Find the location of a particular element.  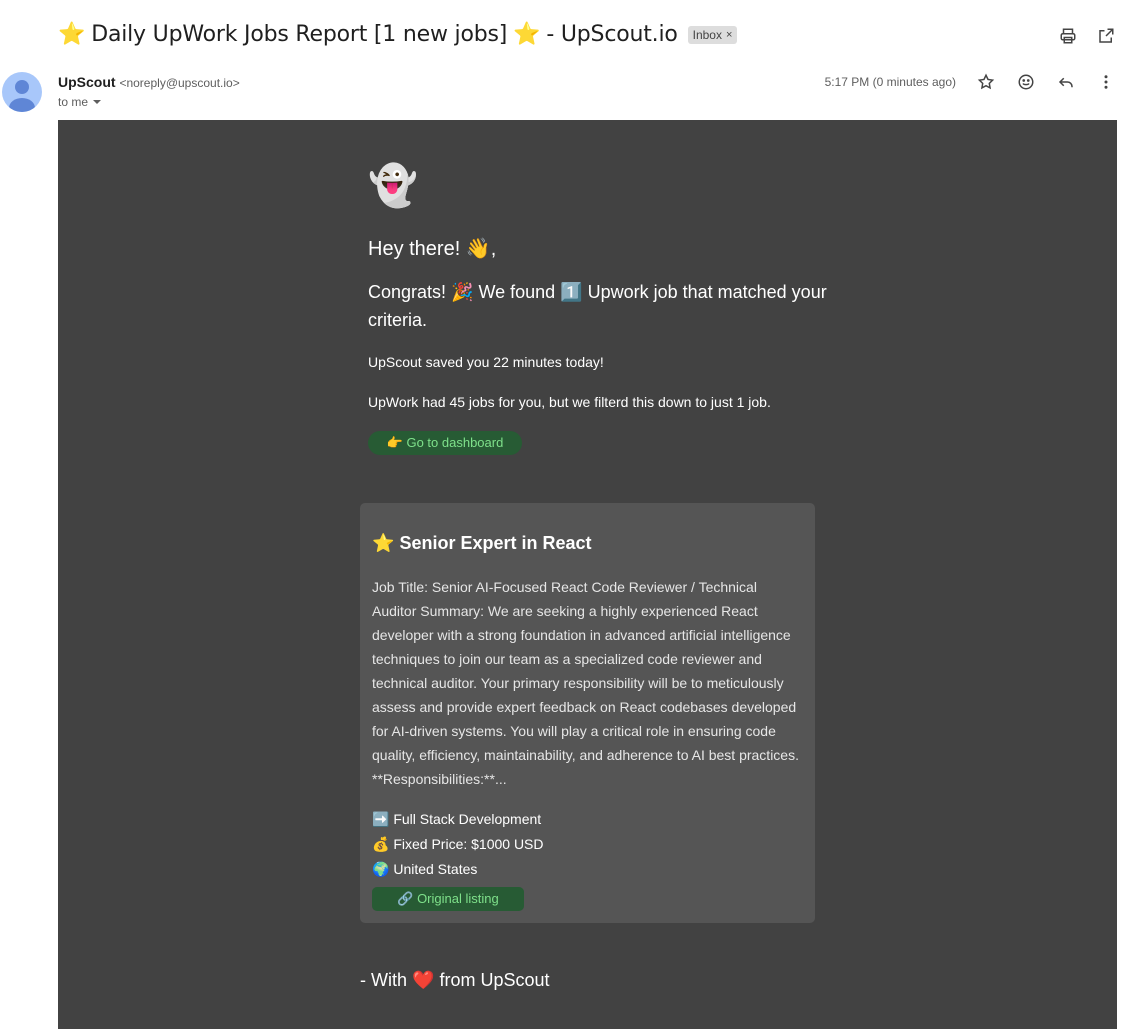

email-subject: Daily UpWork Jobs Report [1 new jobs] is located at coordinates (299, 34).